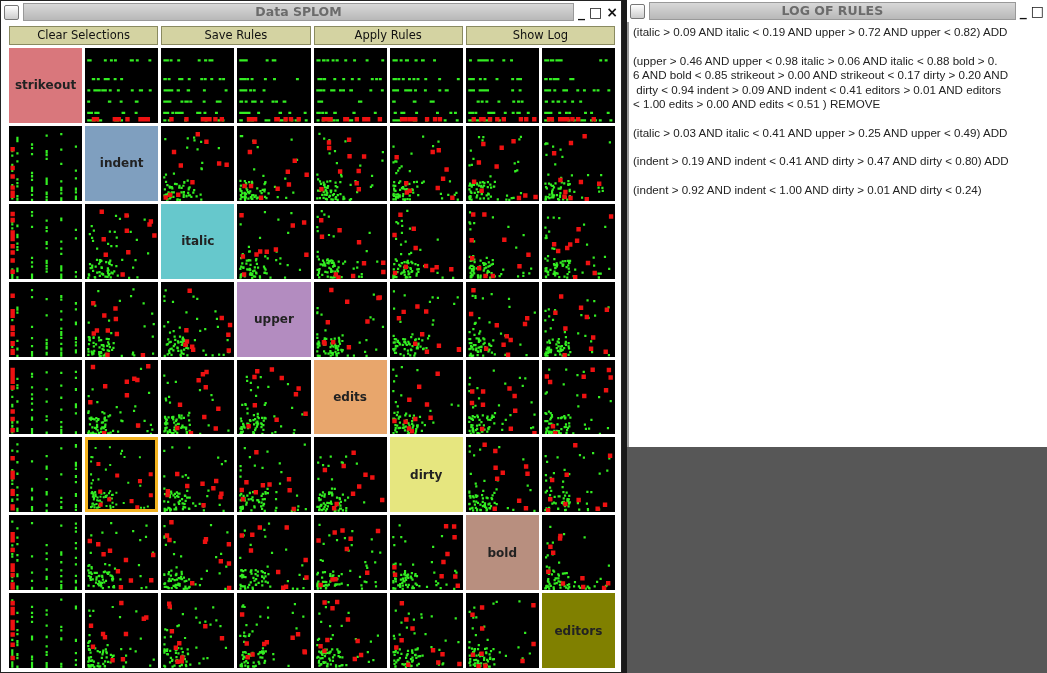  I want to click on toolbar-button: Save Rules, so click(236, 35).